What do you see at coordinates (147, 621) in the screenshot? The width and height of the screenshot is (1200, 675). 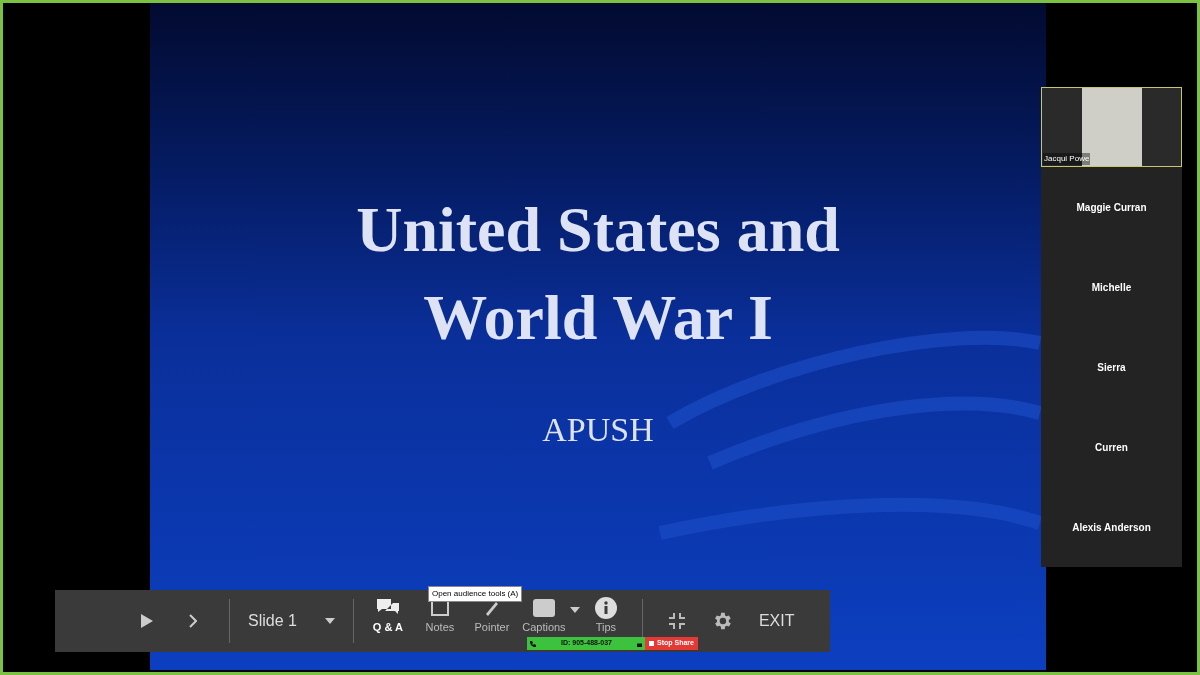 I see `play-icon` at bounding box center [147, 621].